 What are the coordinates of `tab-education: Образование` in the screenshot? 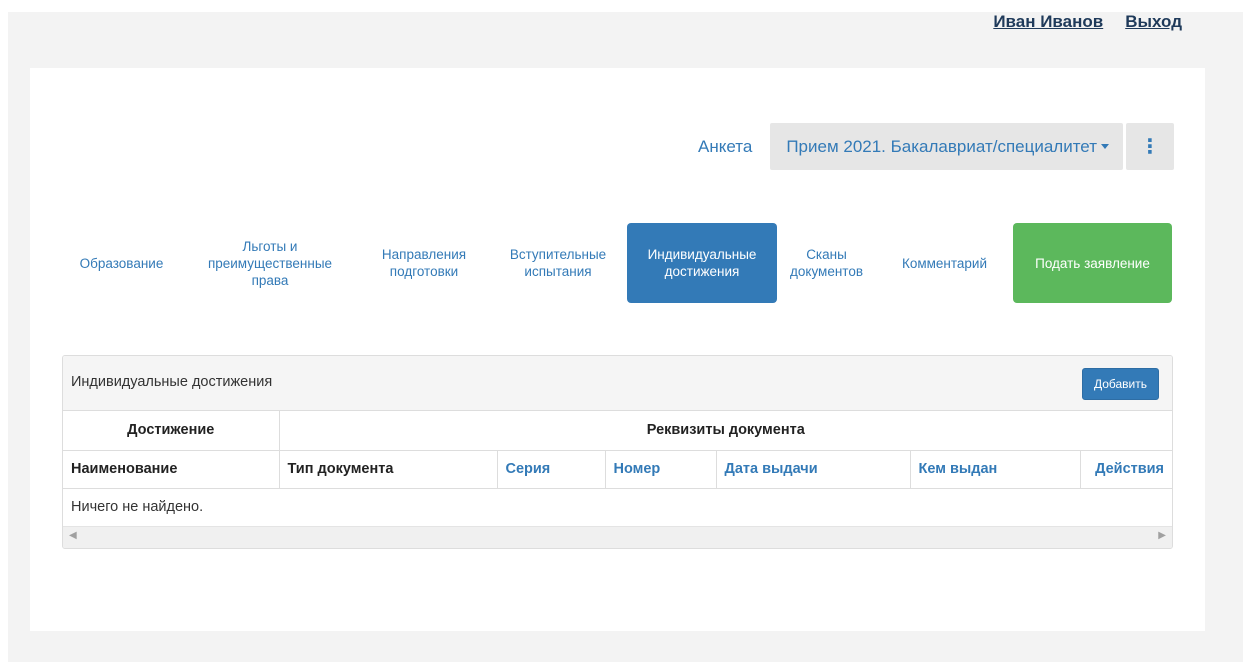 It's located at (121, 263).